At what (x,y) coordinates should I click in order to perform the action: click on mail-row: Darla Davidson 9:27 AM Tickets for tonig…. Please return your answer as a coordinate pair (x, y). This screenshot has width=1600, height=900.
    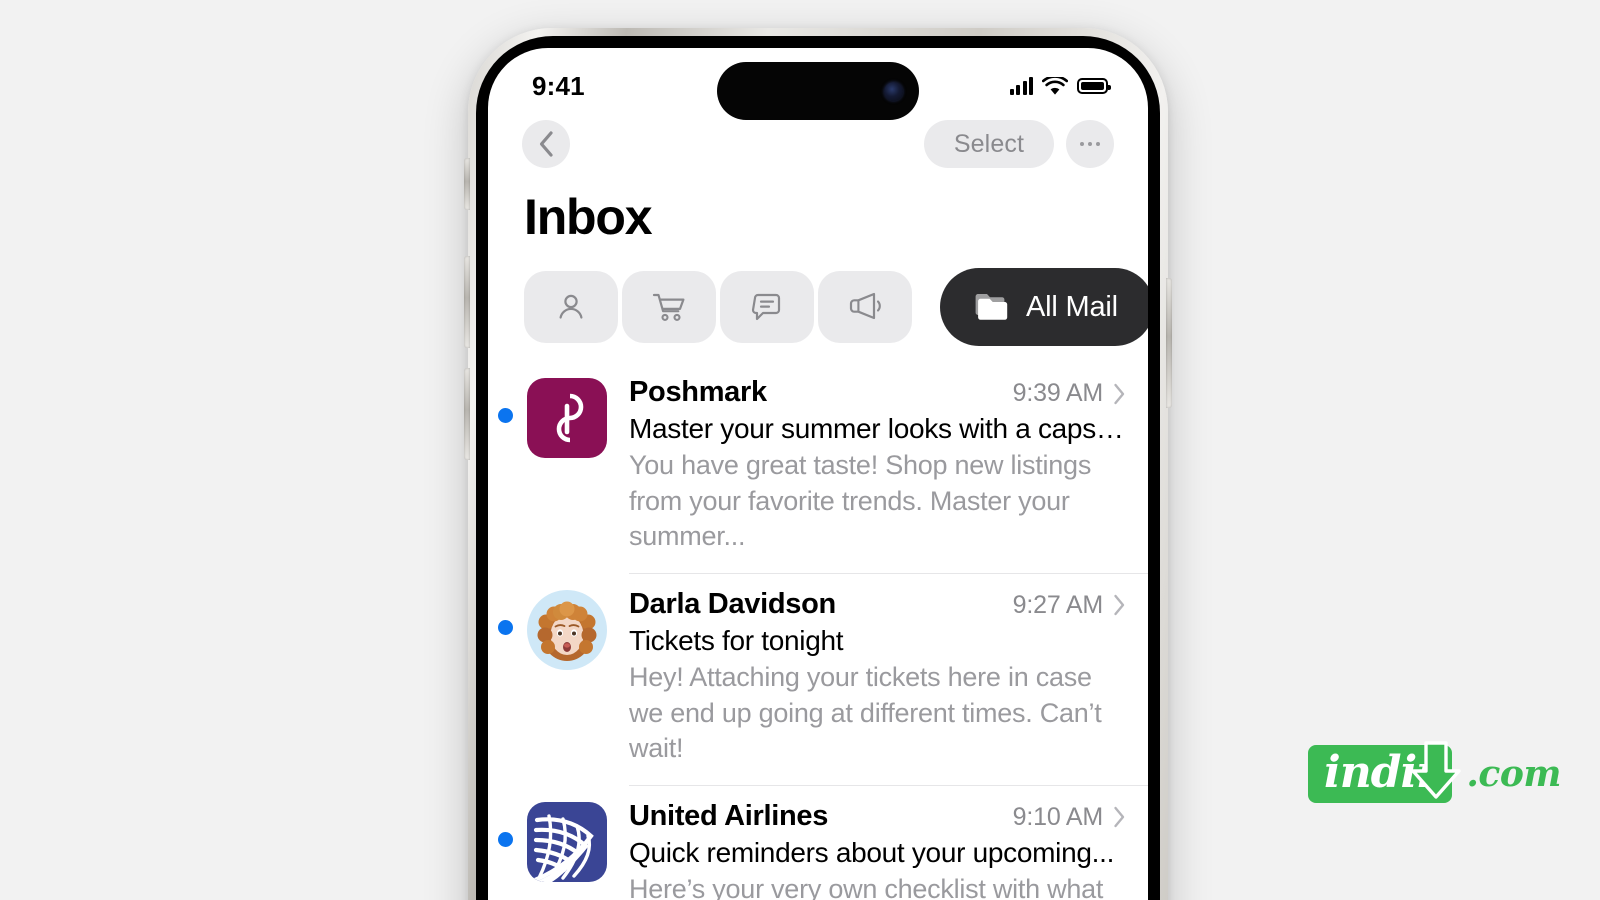
    Looking at the image, I should click on (818, 680).